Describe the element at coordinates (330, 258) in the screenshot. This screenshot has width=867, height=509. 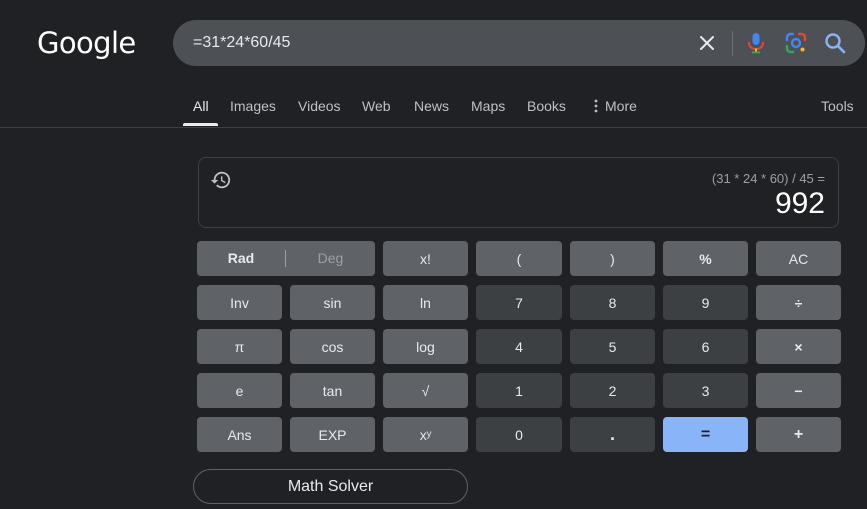
I see `deg-option: Deg` at that location.